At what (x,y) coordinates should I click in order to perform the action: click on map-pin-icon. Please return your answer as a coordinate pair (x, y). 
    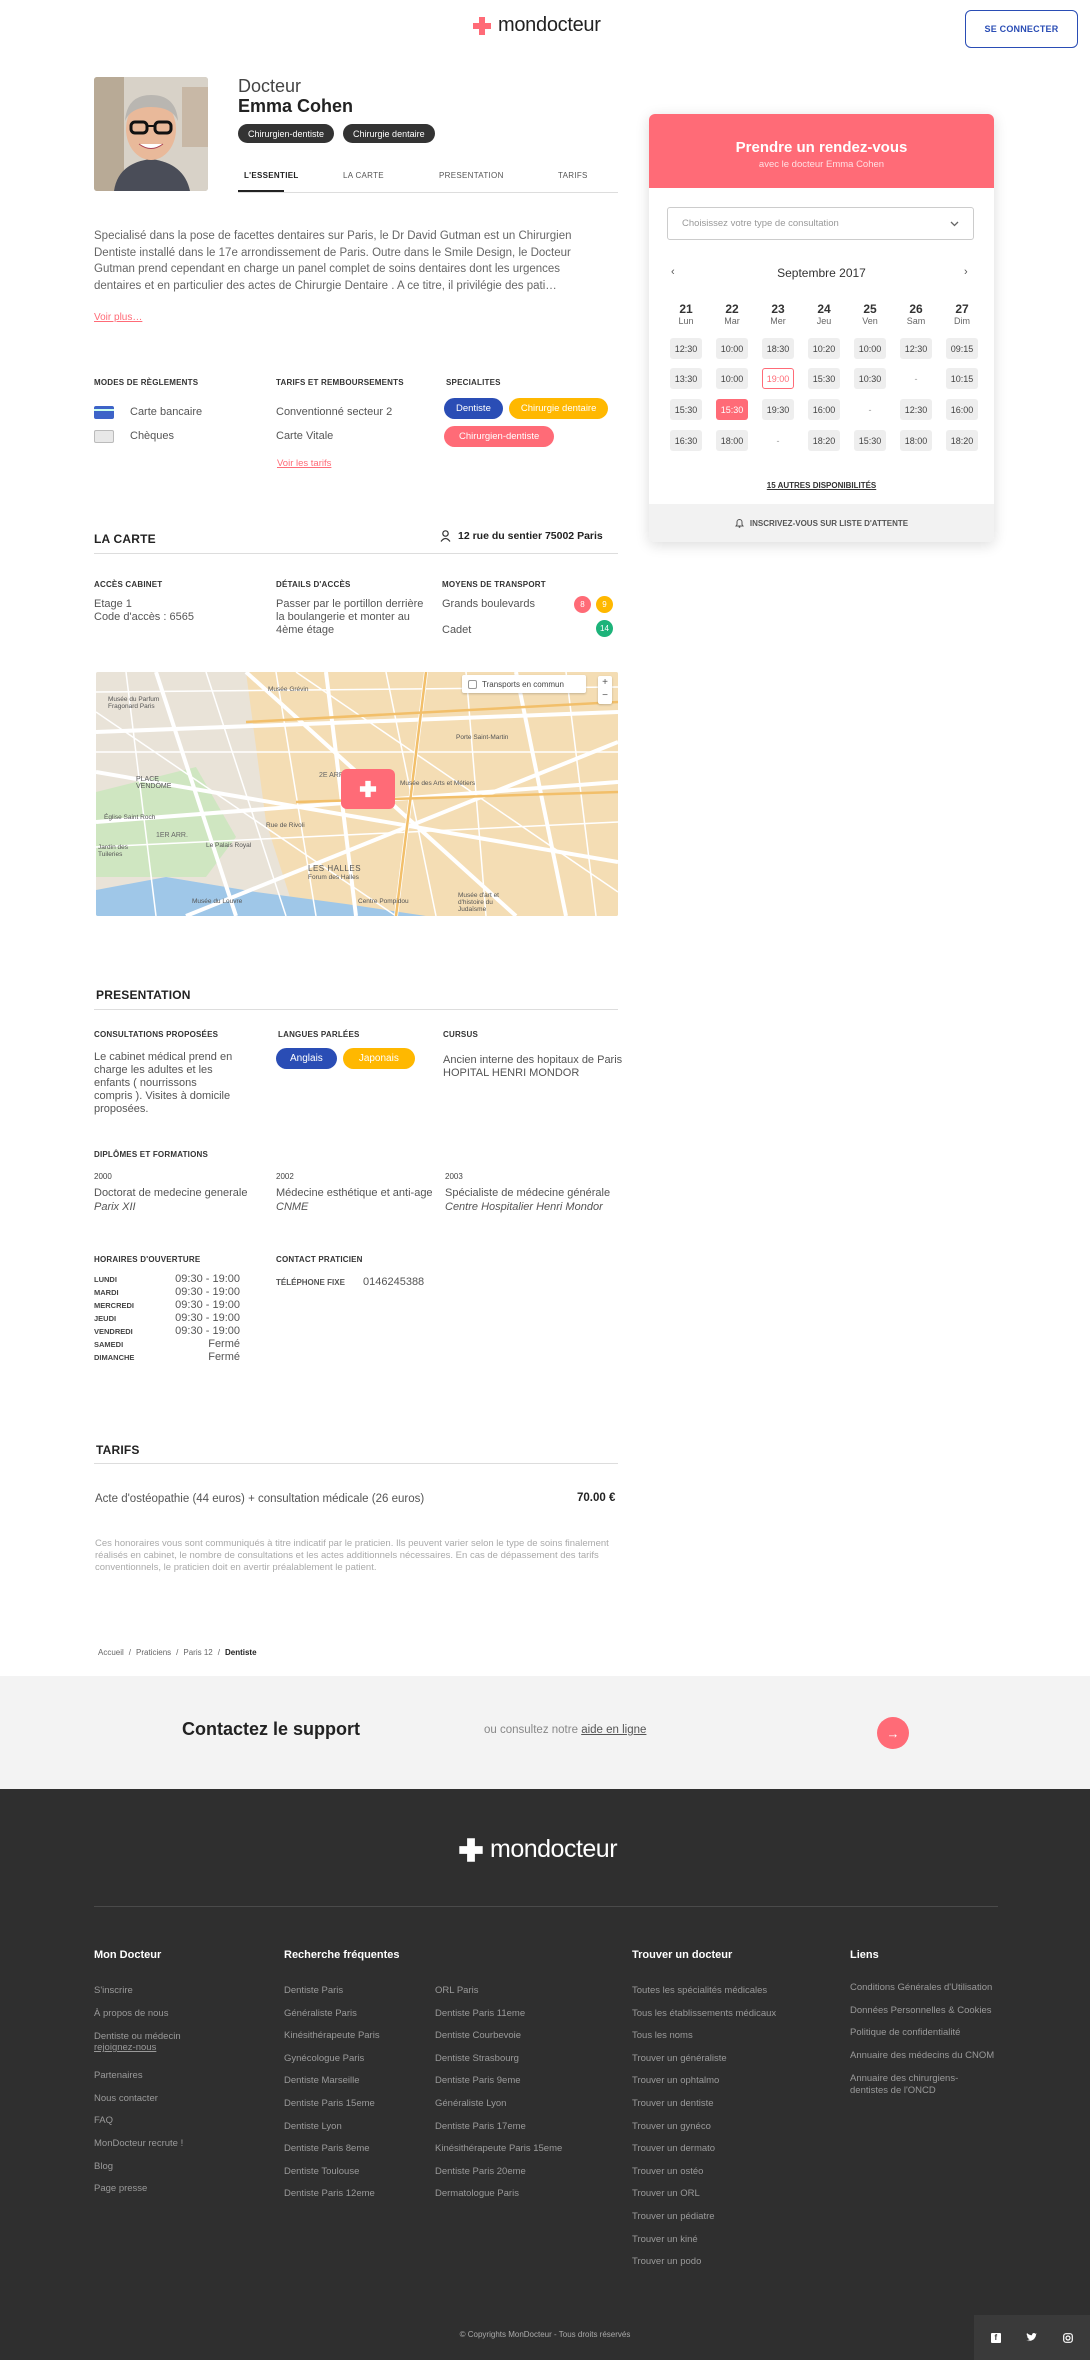
    Looking at the image, I should click on (368, 789).